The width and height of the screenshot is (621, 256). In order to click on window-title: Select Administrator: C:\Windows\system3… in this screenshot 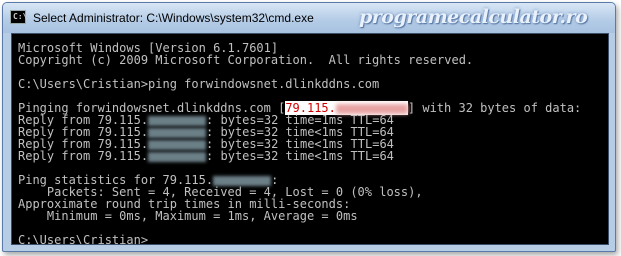, I will do `click(173, 18)`.